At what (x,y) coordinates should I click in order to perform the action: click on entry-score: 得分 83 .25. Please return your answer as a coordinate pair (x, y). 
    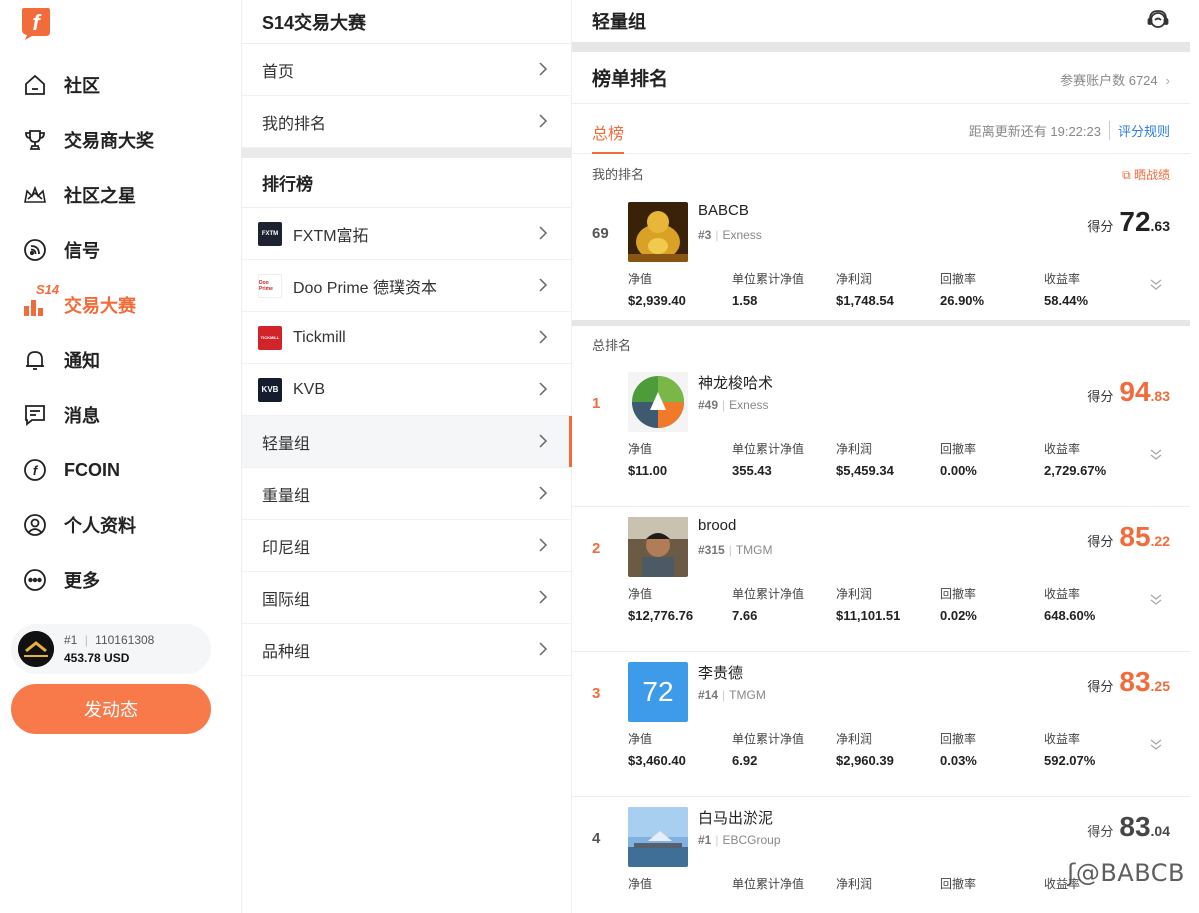
    Looking at the image, I should click on (1128, 682).